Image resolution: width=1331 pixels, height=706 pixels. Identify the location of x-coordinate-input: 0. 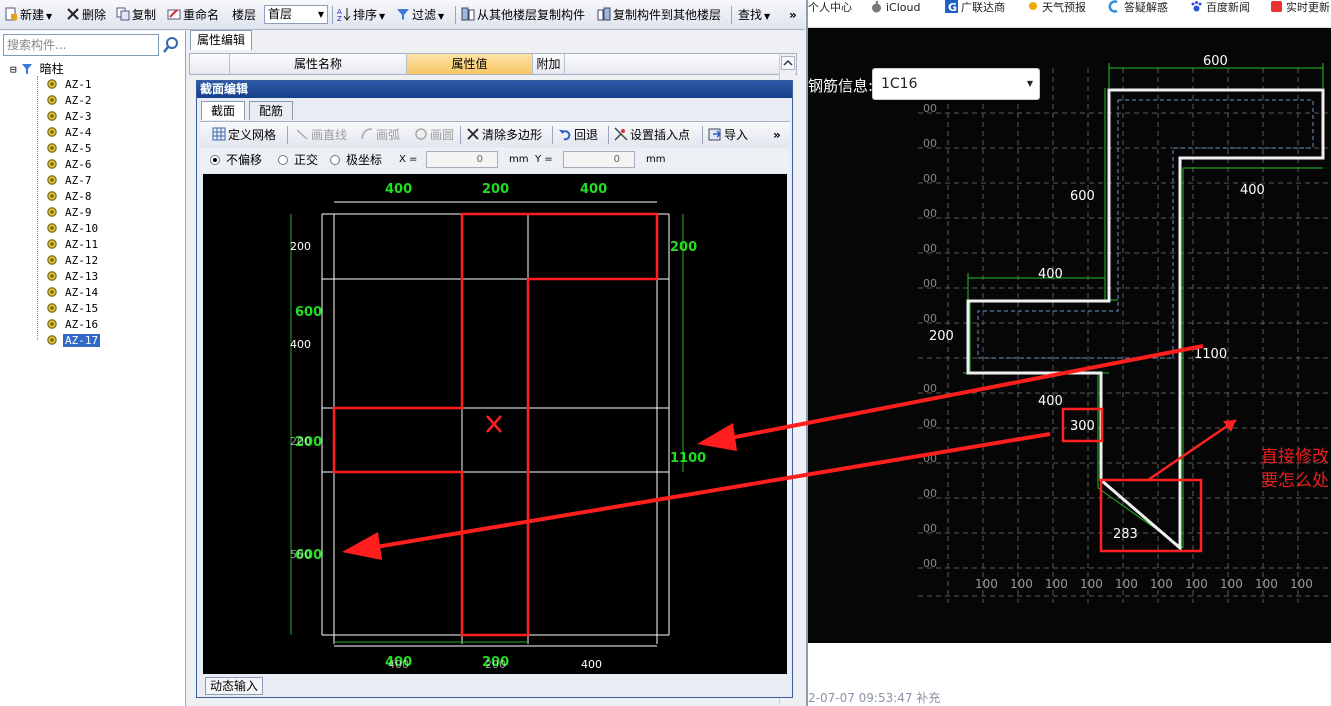
(462, 159).